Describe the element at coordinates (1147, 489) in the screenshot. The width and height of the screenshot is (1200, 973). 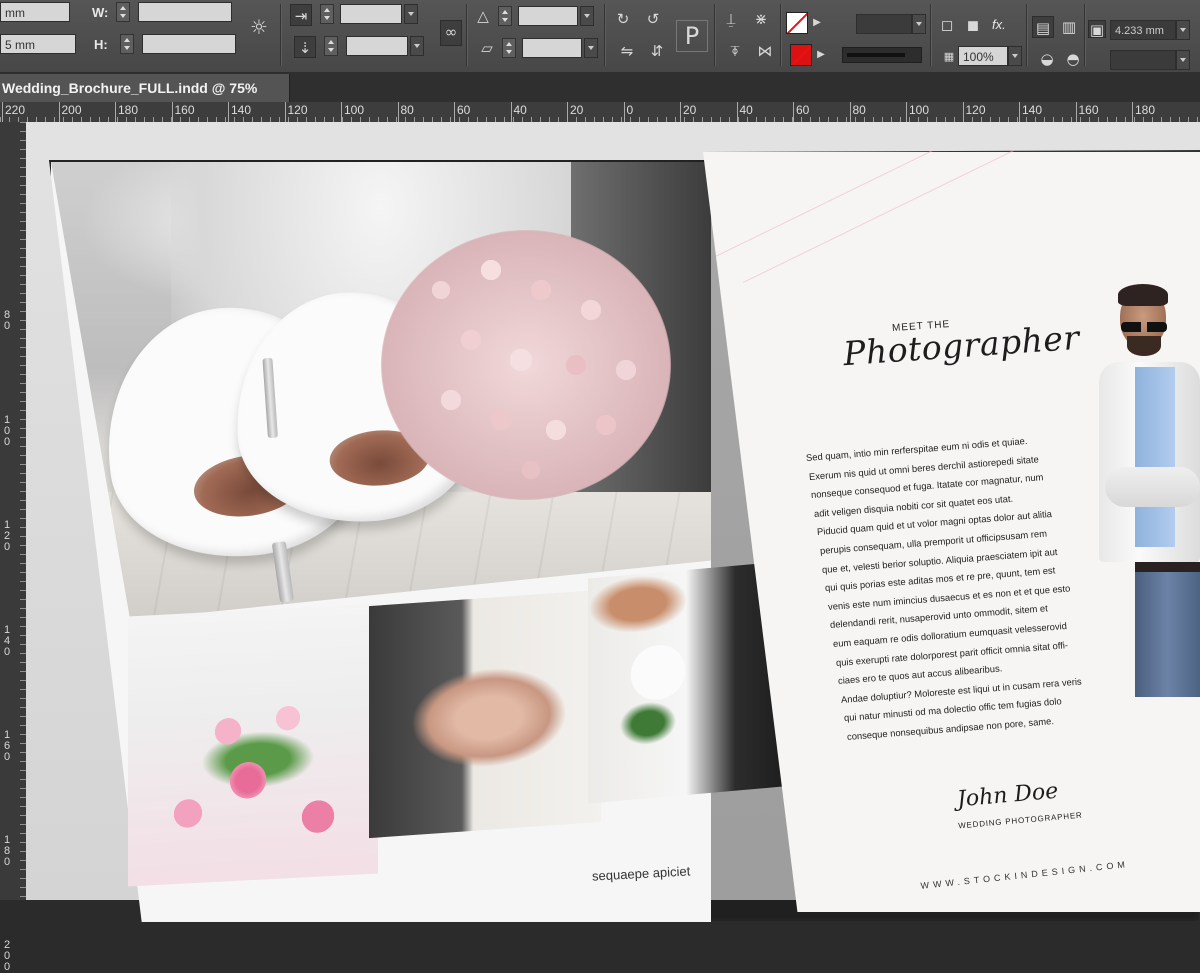
I see `photographer-portrait` at that location.